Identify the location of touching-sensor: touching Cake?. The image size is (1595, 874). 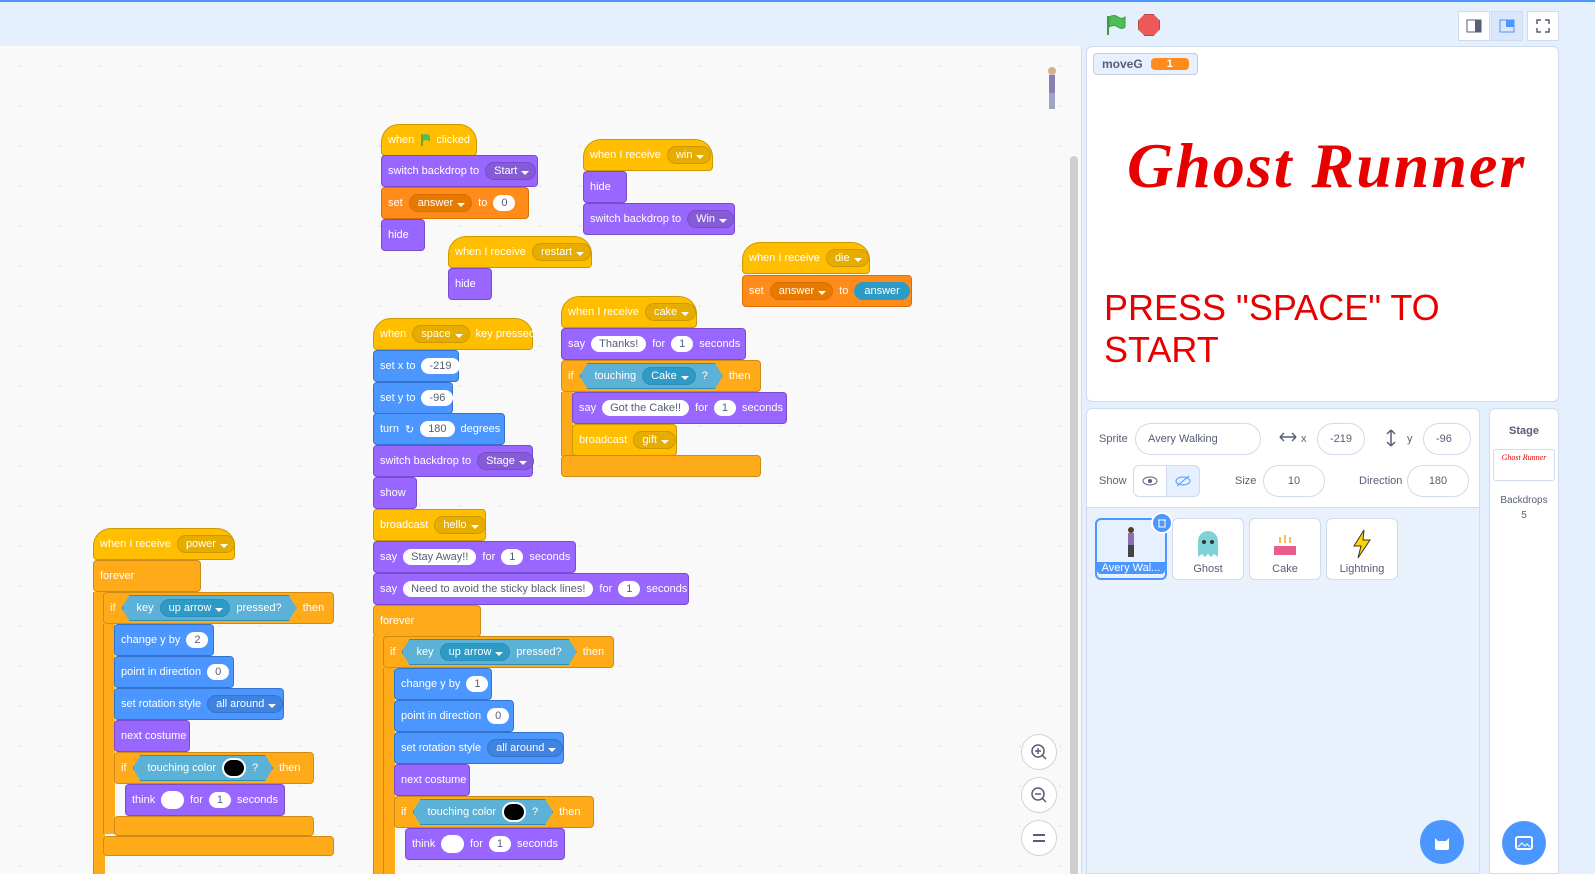
(651, 376).